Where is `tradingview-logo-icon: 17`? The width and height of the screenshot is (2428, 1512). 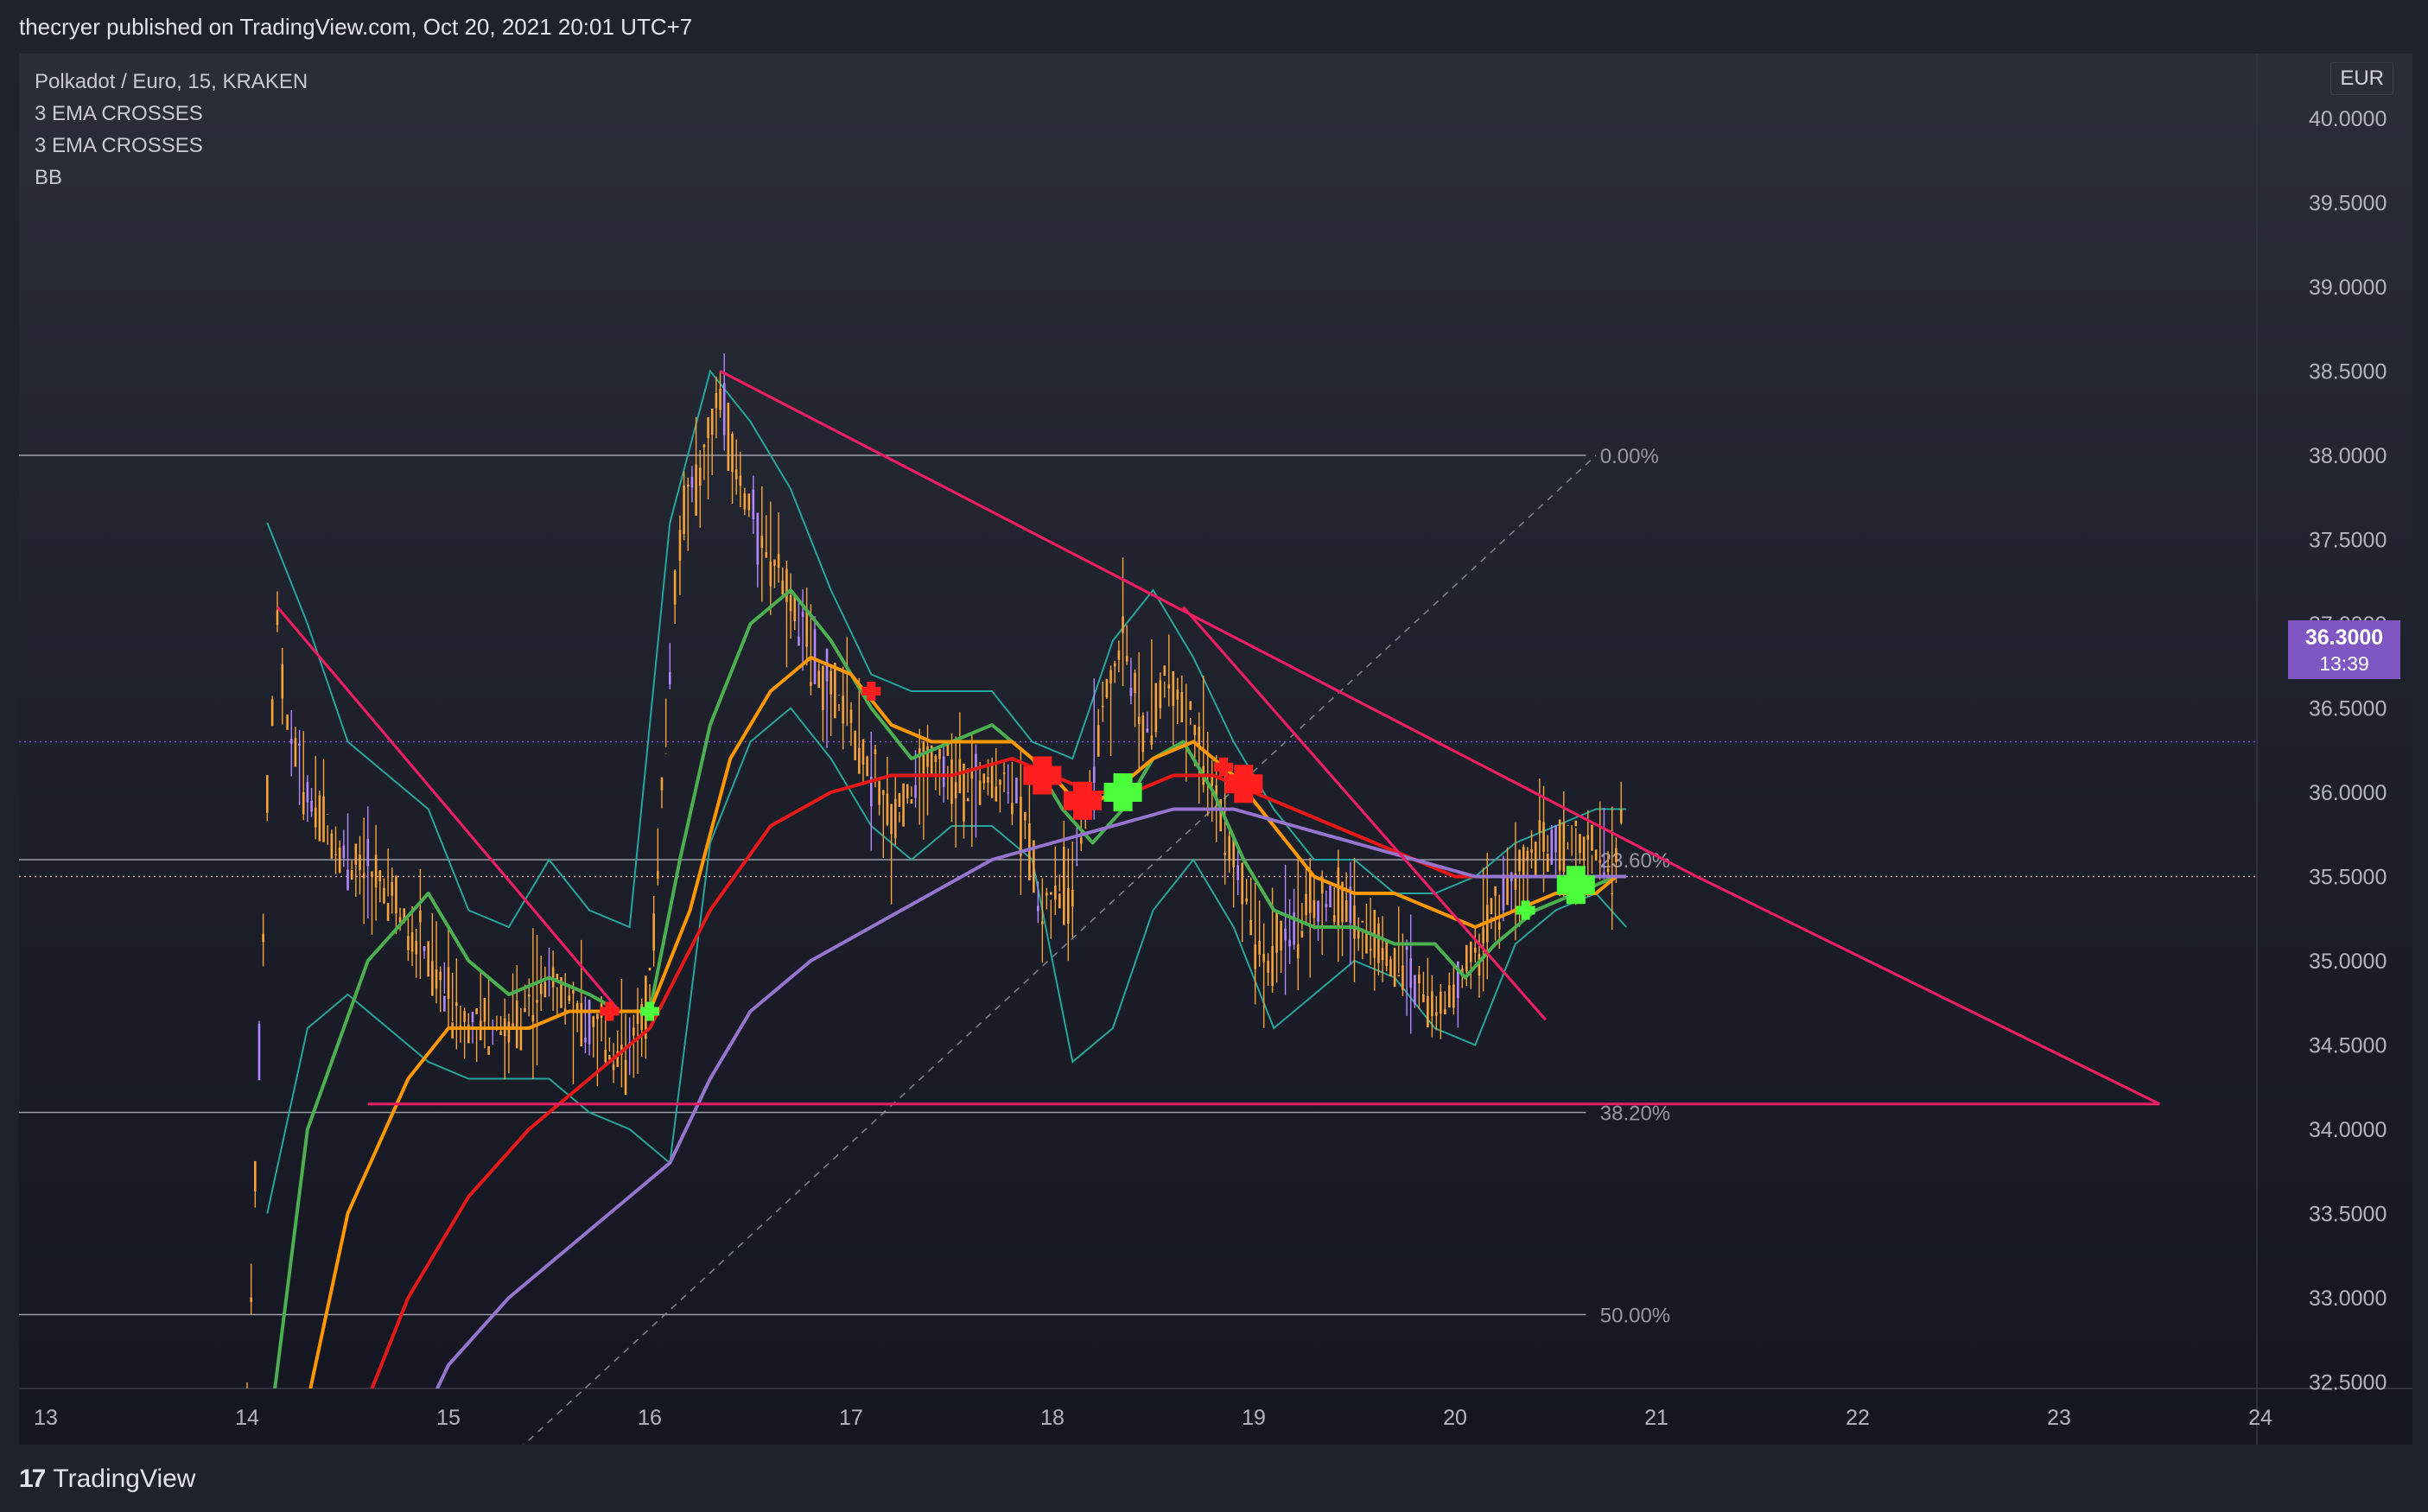
tradingview-logo-icon: 17 is located at coordinates (32, 1478).